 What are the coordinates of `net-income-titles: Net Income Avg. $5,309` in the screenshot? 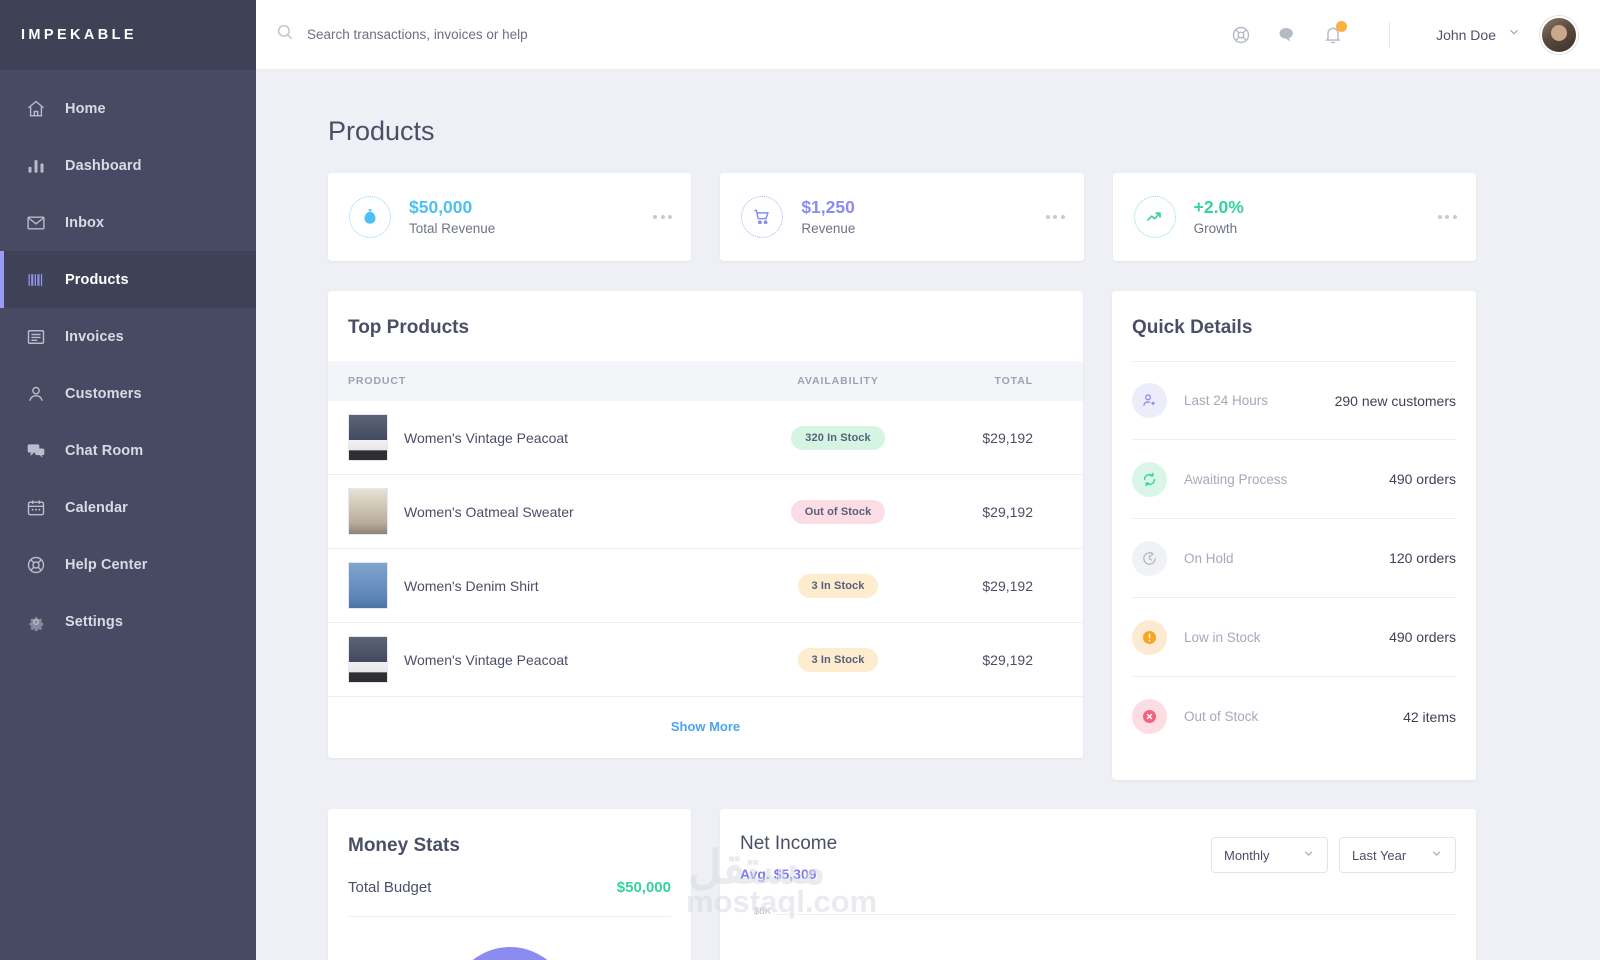 It's located at (975, 857).